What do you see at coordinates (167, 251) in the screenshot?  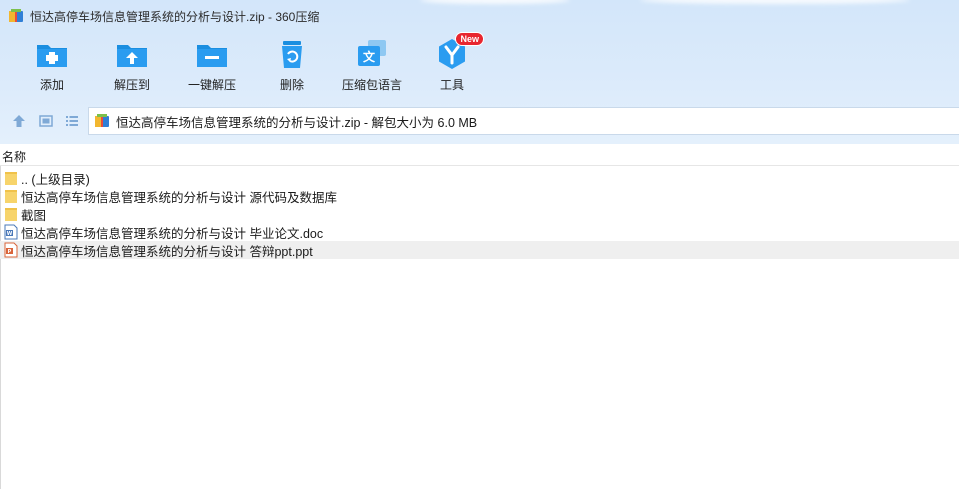 I see `file-name: 恒达高停车场信息管理系统的分析与设计 答辩ppt.ppt` at bounding box center [167, 251].